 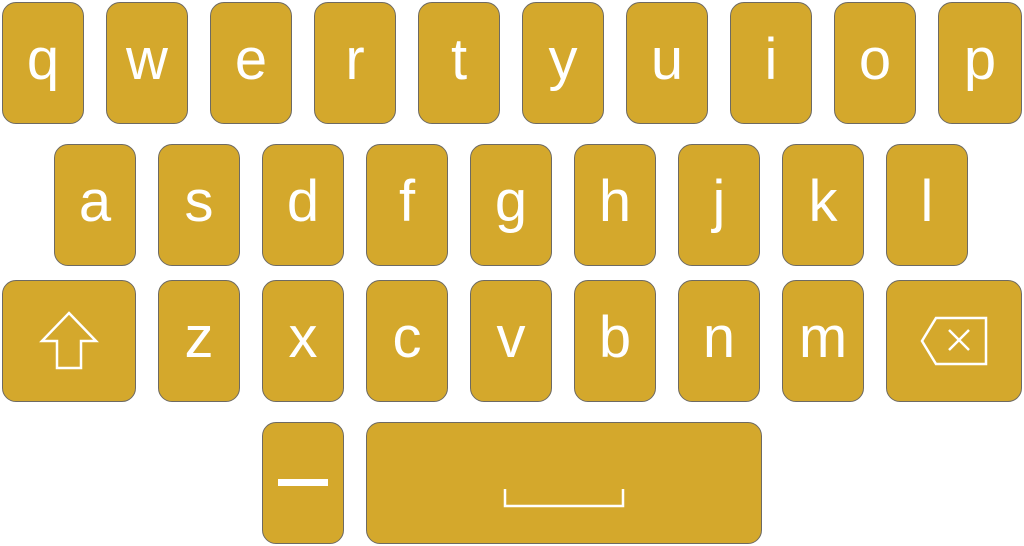 I want to click on key-l: l, so click(x=927, y=205).